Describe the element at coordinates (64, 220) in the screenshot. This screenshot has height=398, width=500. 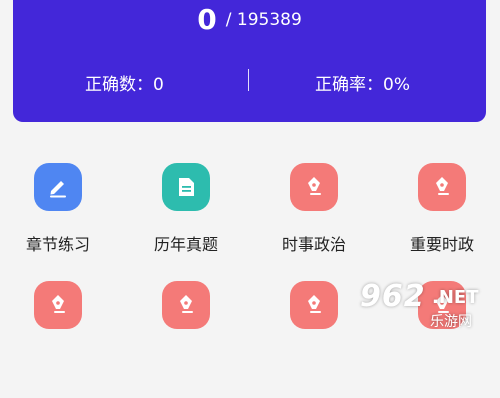
I see `menu-item-chapter-practice: 章节练习` at that location.